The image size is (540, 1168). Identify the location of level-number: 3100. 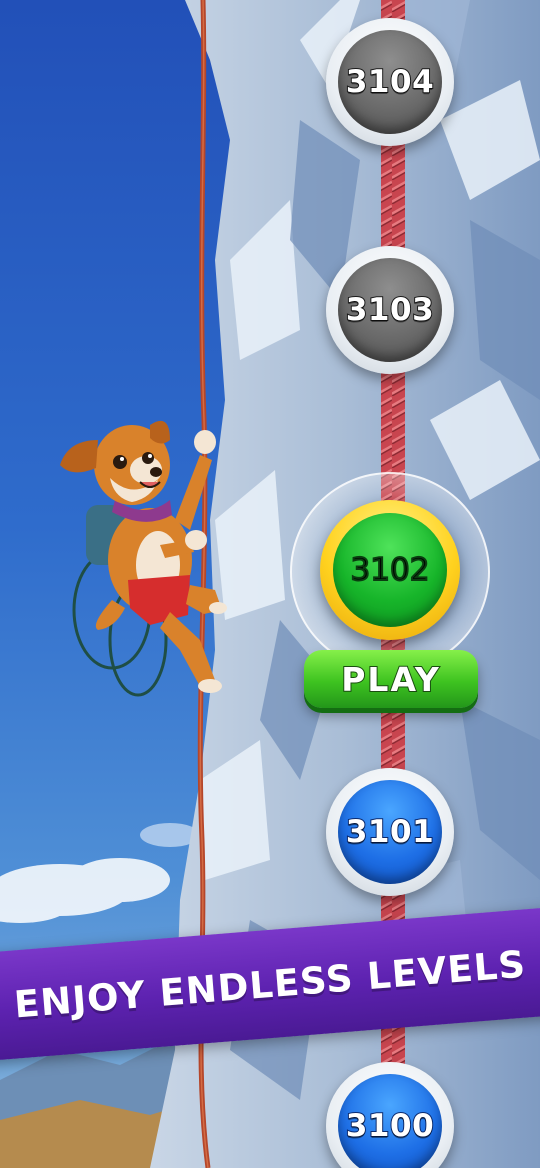
(390, 1126).